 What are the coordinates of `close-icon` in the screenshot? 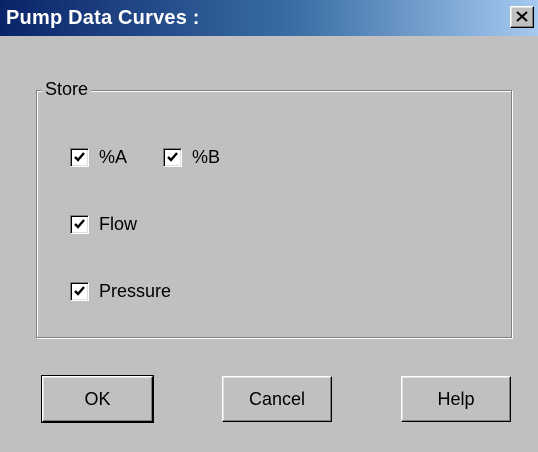 It's located at (522, 16).